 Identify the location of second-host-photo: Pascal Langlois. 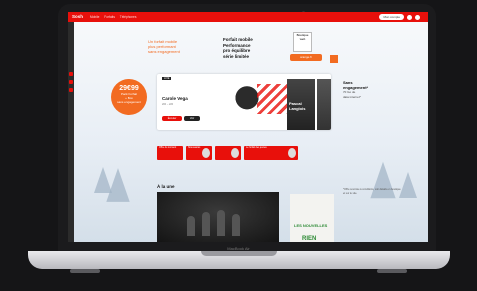
(301, 104).